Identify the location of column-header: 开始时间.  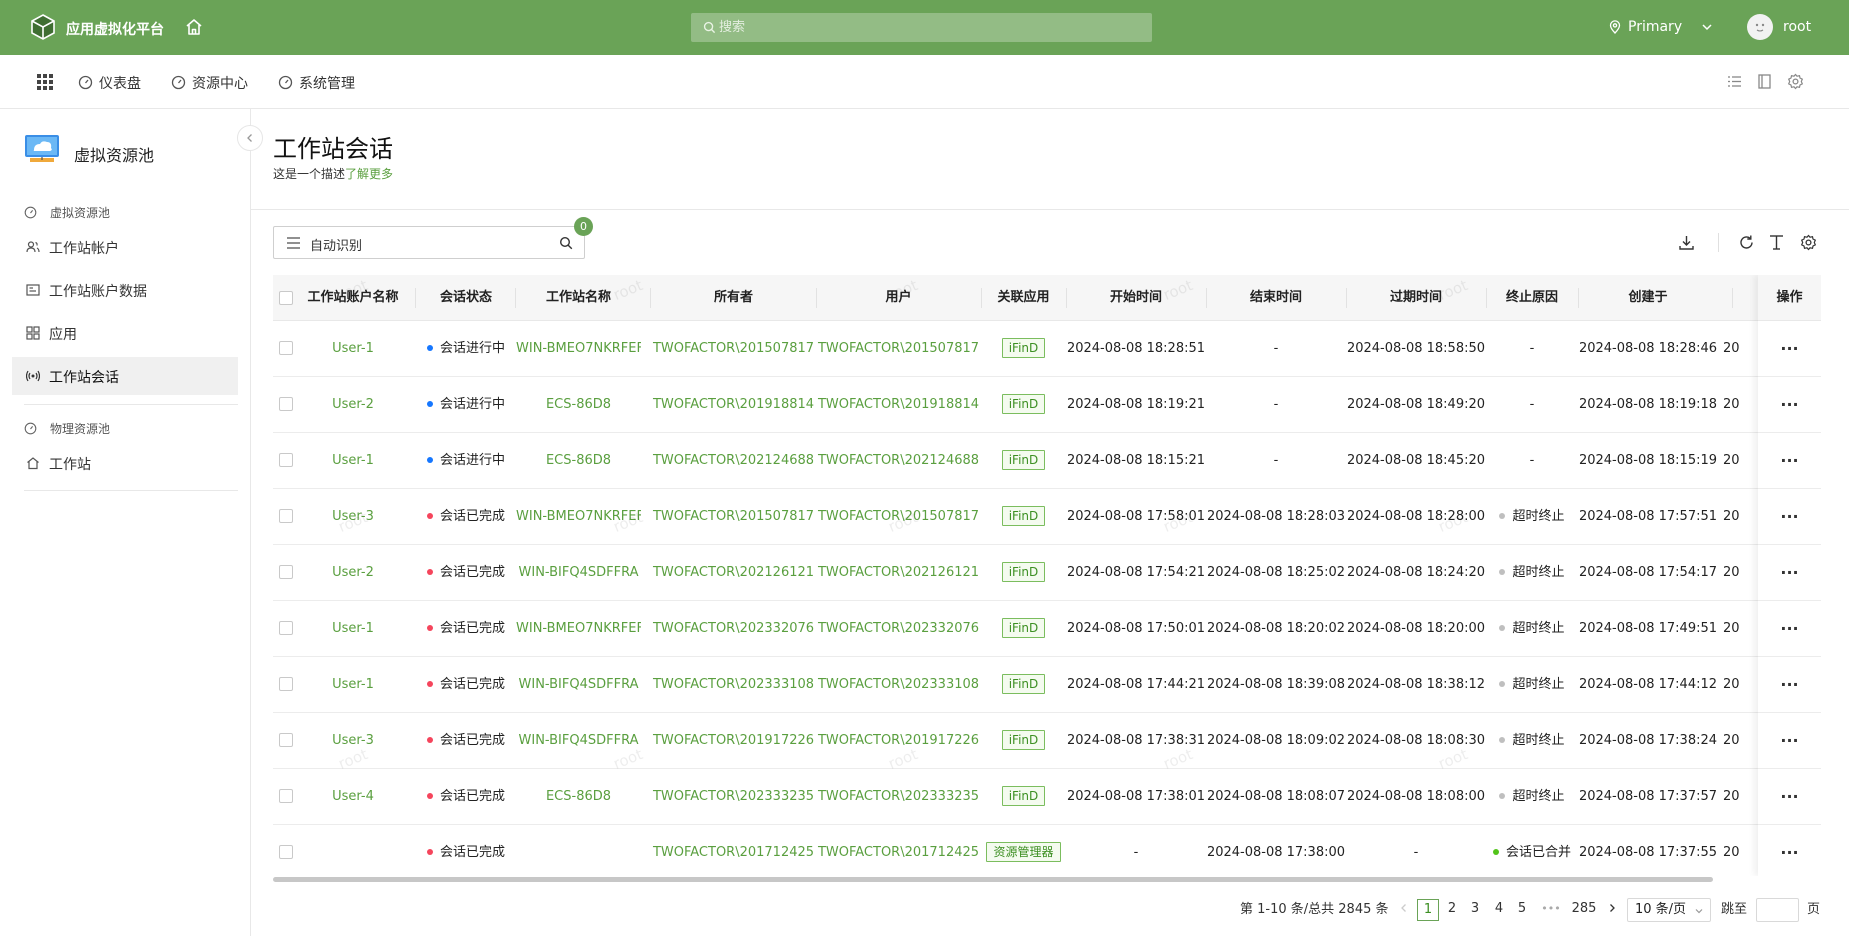
(1136, 298).